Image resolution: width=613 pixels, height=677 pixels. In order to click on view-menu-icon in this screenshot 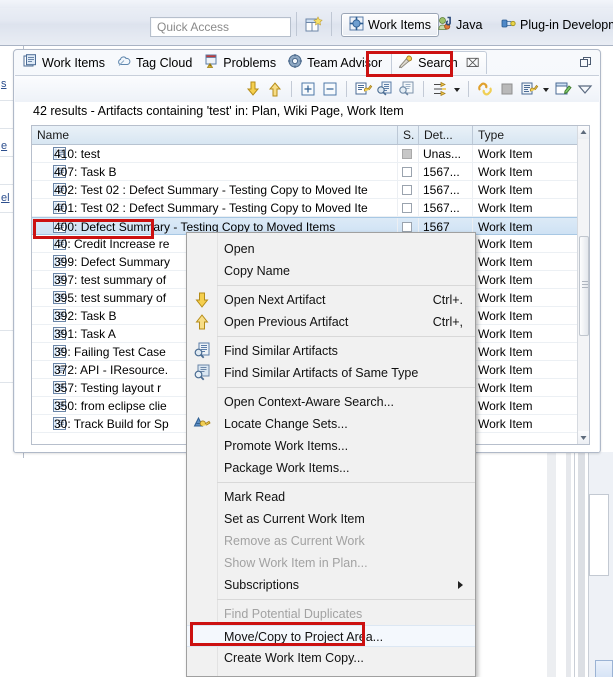, I will do `click(585, 89)`.